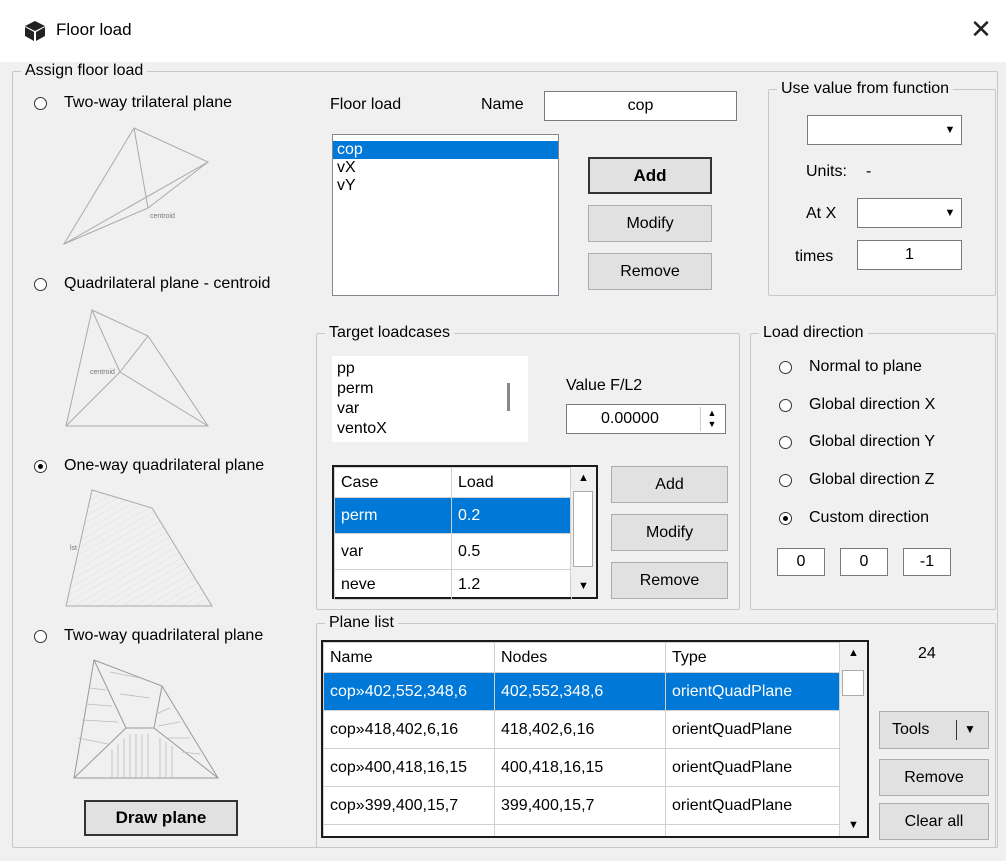 The height and width of the screenshot is (861, 1006). What do you see at coordinates (73, 548) in the screenshot?
I see `list-label: lst` at bounding box center [73, 548].